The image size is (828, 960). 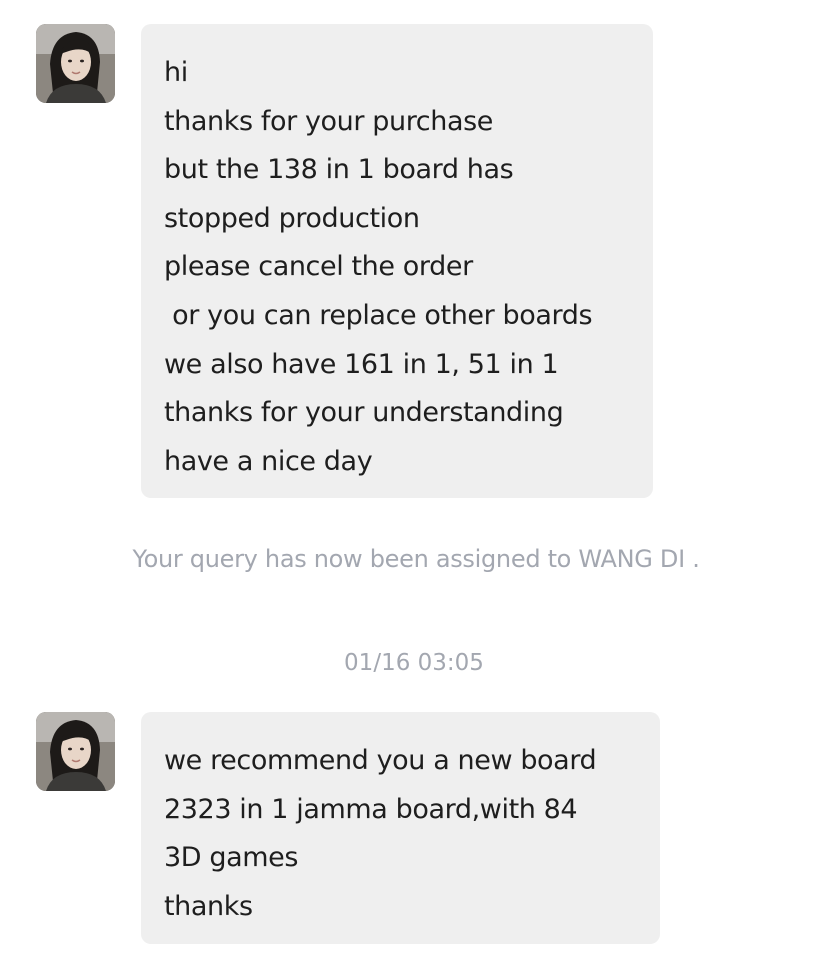 What do you see at coordinates (208, 906) in the screenshot?
I see `message-line: thanks` at bounding box center [208, 906].